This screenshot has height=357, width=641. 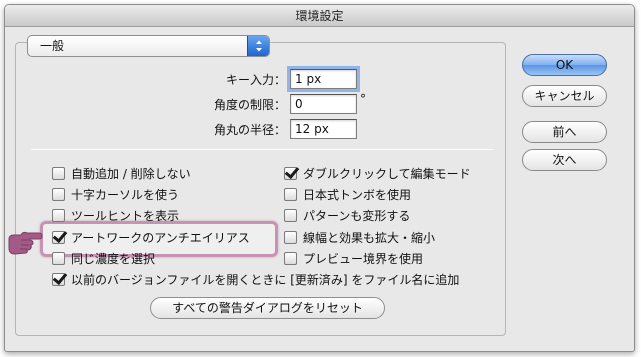 What do you see at coordinates (58, 173) in the screenshot?
I see `auto-add-delete-box` at bounding box center [58, 173].